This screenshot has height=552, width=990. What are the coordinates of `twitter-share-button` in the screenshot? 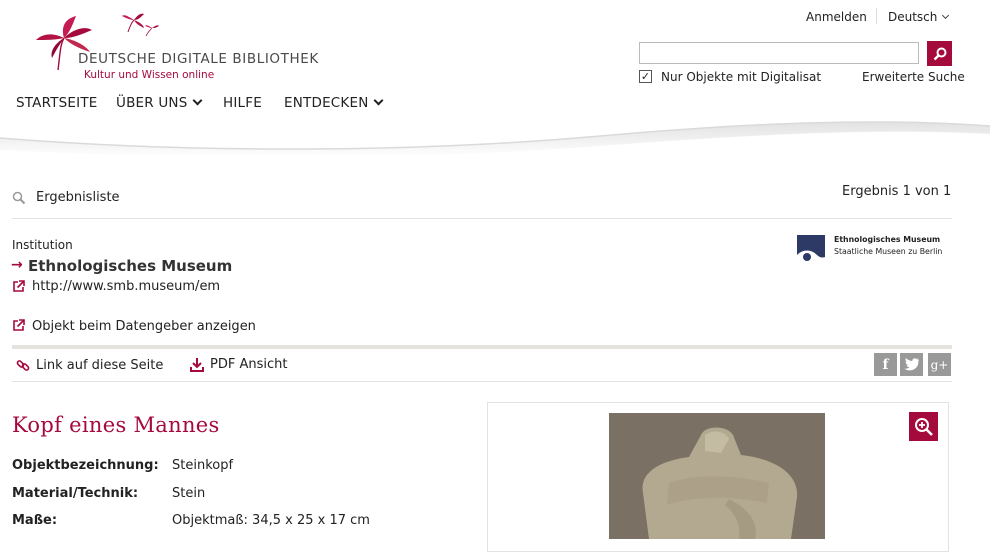 It's located at (911, 364).